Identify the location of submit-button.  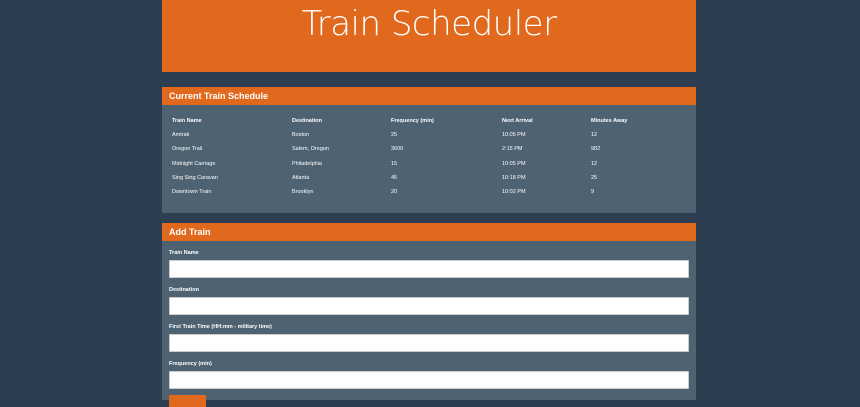
(187, 401).